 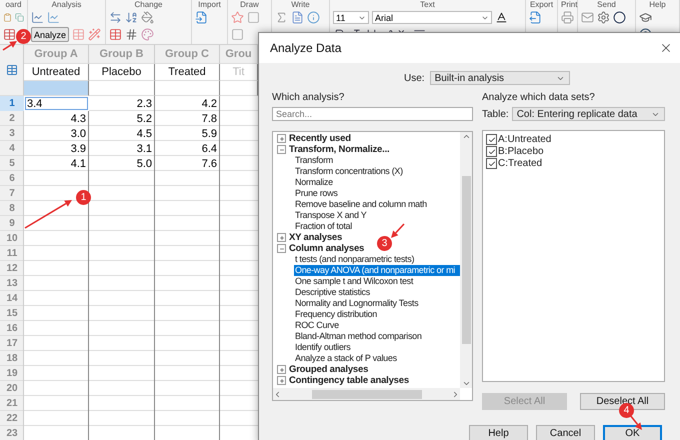 What do you see at coordinates (377, 347) in the screenshot?
I see `tree-item: Identify outliers` at bounding box center [377, 347].